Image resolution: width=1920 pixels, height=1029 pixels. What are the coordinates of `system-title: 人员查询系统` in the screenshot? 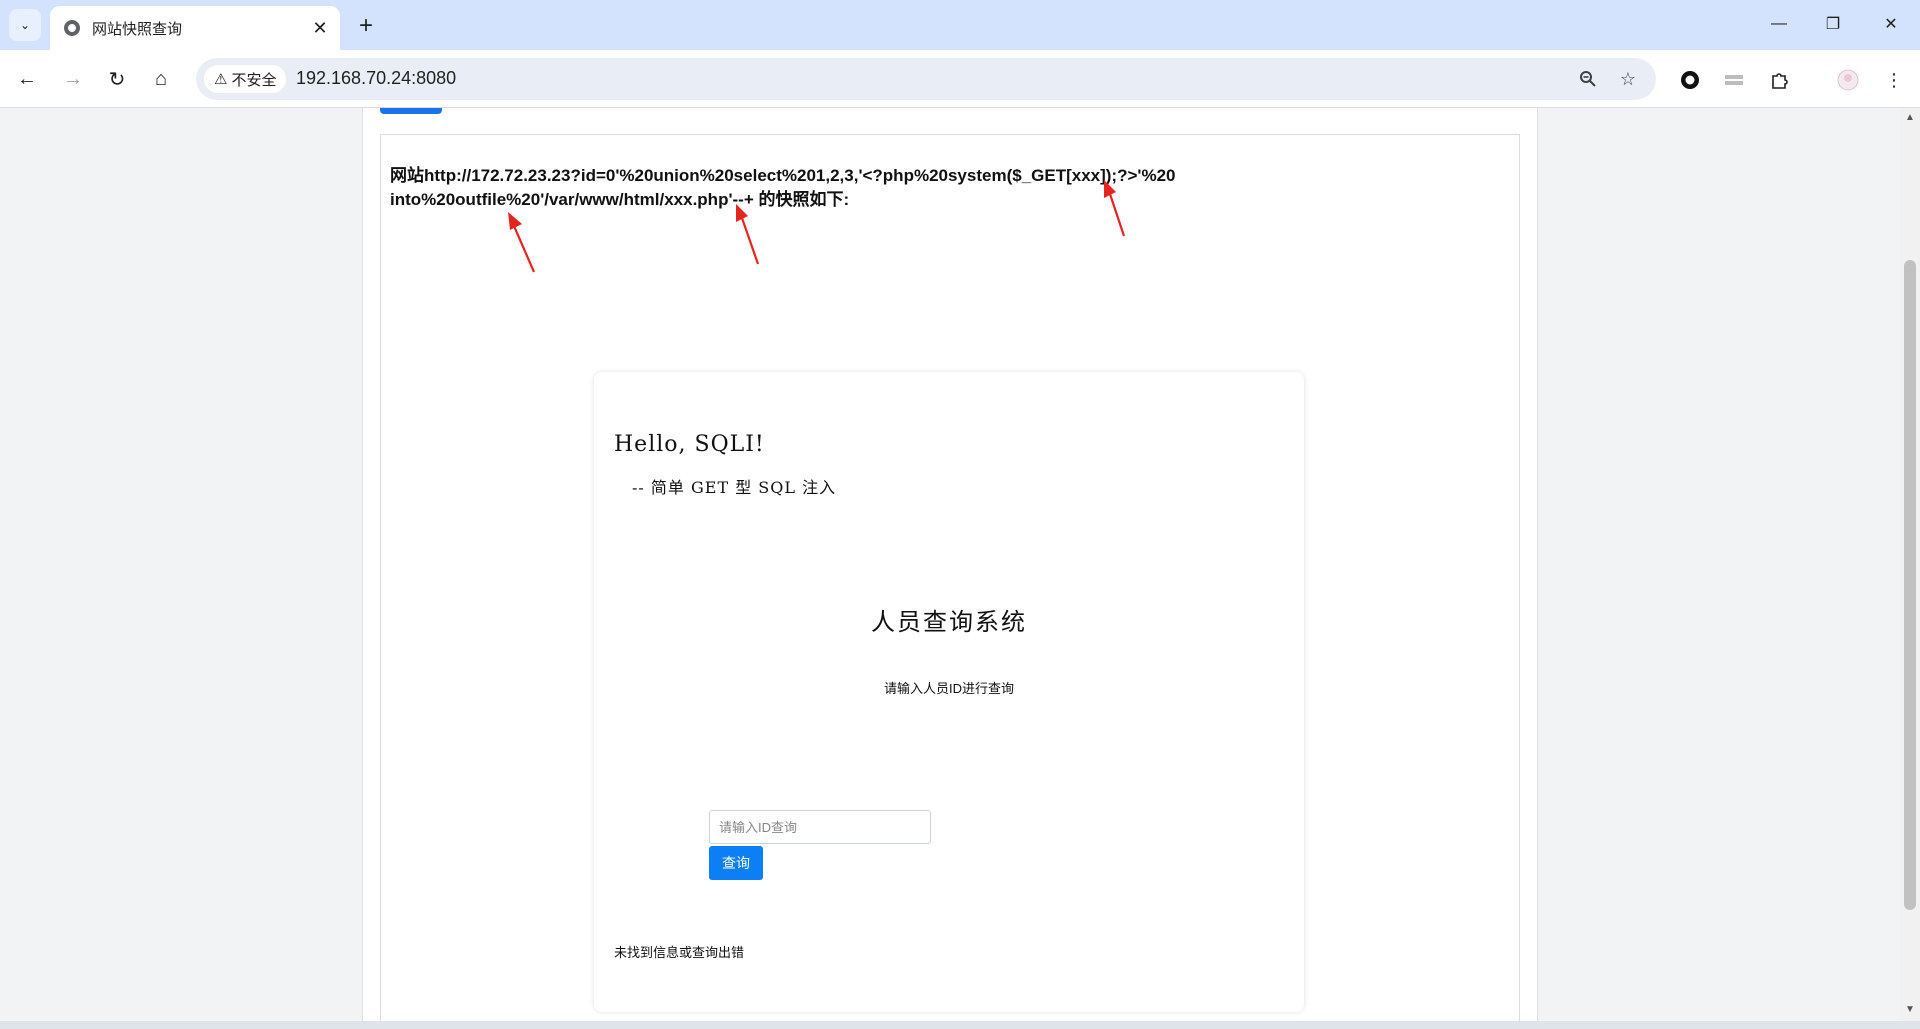 It's located at (949, 622).